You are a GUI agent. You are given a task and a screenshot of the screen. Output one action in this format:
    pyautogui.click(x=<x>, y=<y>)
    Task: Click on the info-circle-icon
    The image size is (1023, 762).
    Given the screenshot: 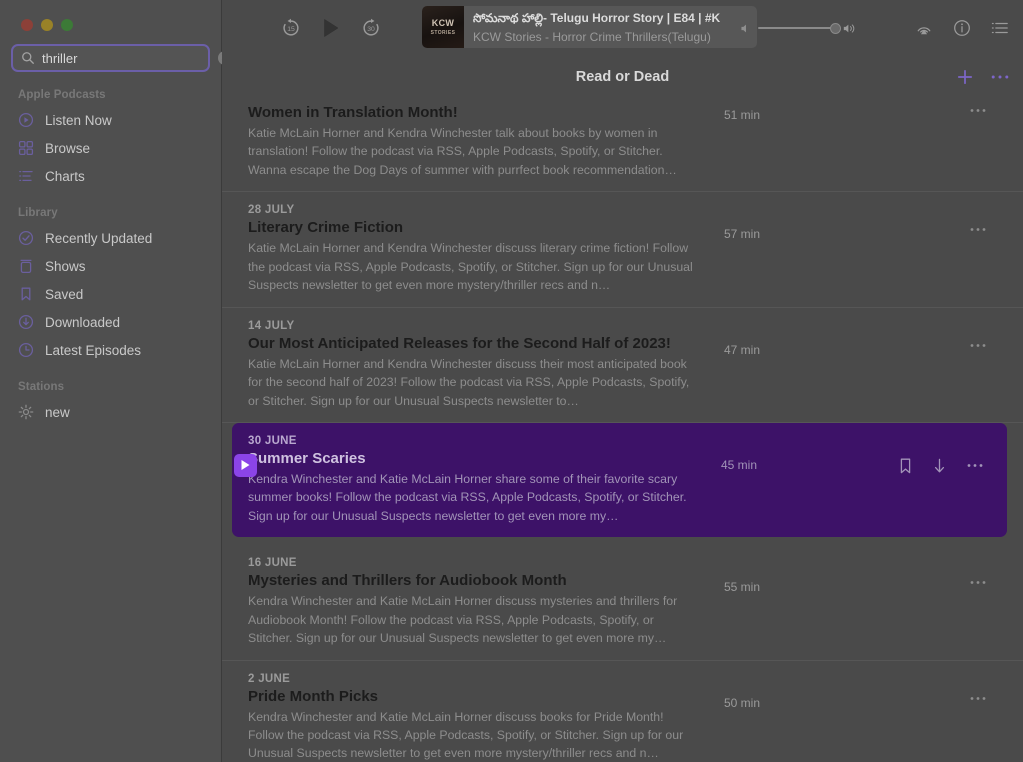 What is the action you would take?
    pyautogui.click(x=962, y=28)
    